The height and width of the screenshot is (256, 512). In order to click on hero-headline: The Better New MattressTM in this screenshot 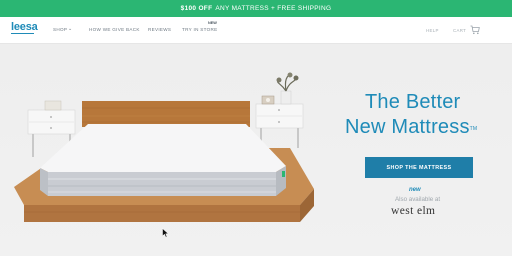, I will do `click(425, 115)`.